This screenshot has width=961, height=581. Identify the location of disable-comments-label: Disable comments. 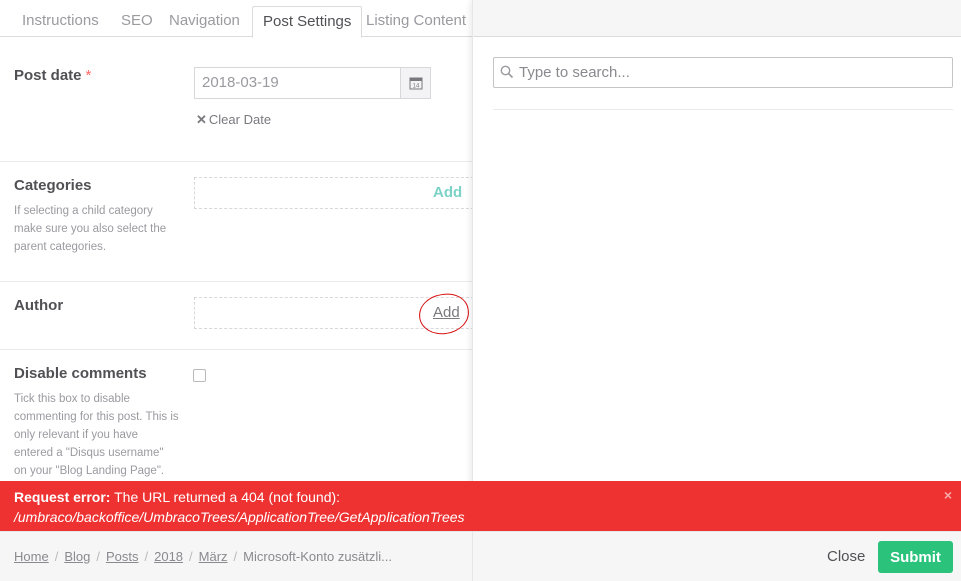
(80, 373).